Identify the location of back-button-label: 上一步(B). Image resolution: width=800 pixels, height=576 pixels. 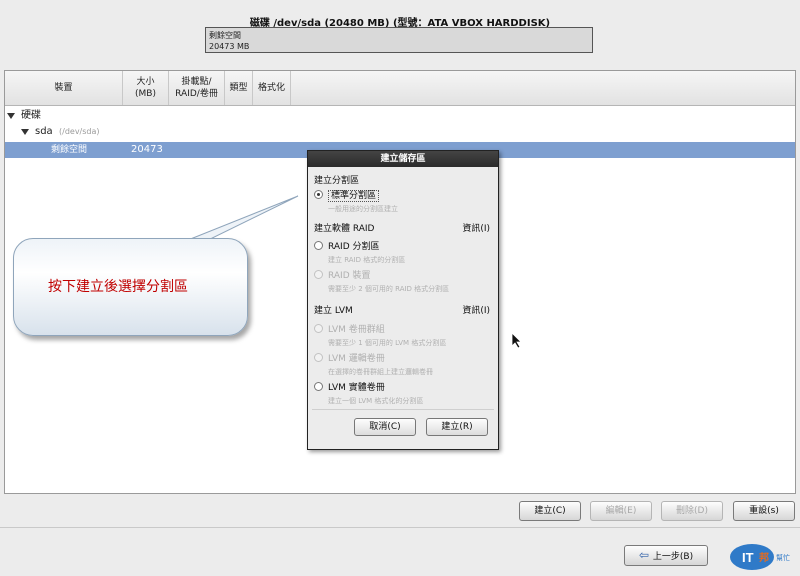
(673, 557).